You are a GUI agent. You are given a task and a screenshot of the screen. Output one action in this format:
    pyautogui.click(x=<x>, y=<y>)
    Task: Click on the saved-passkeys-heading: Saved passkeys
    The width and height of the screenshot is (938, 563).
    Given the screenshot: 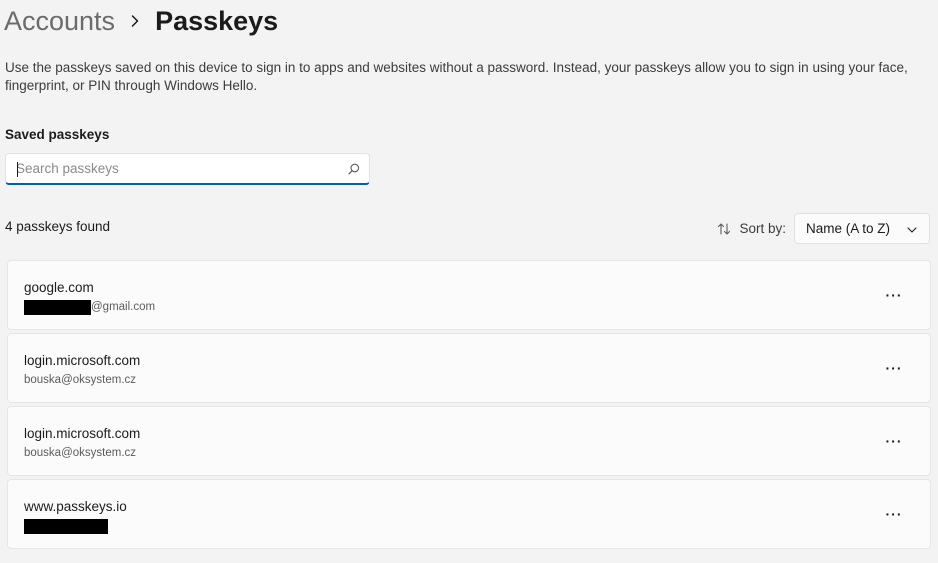 What is the action you would take?
    pyautogui.click(x=57, y=134)
    